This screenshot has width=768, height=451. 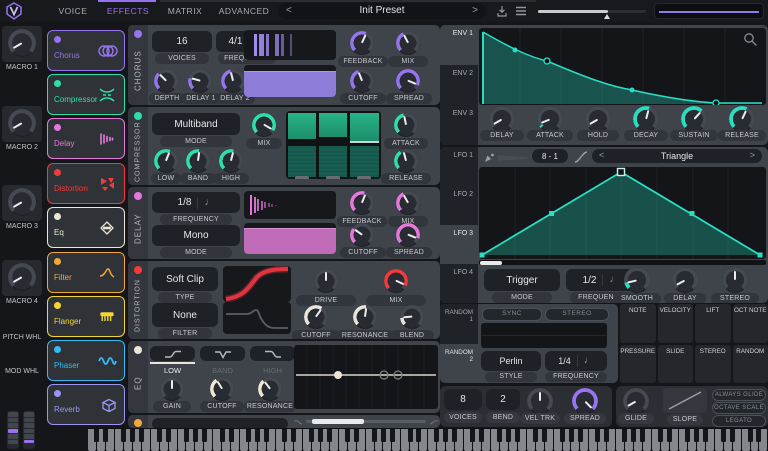 What do you see at coordinates (408, 81) in the screenshot?
I see `chorus-spread-knob` at bounding box center [408, 81].